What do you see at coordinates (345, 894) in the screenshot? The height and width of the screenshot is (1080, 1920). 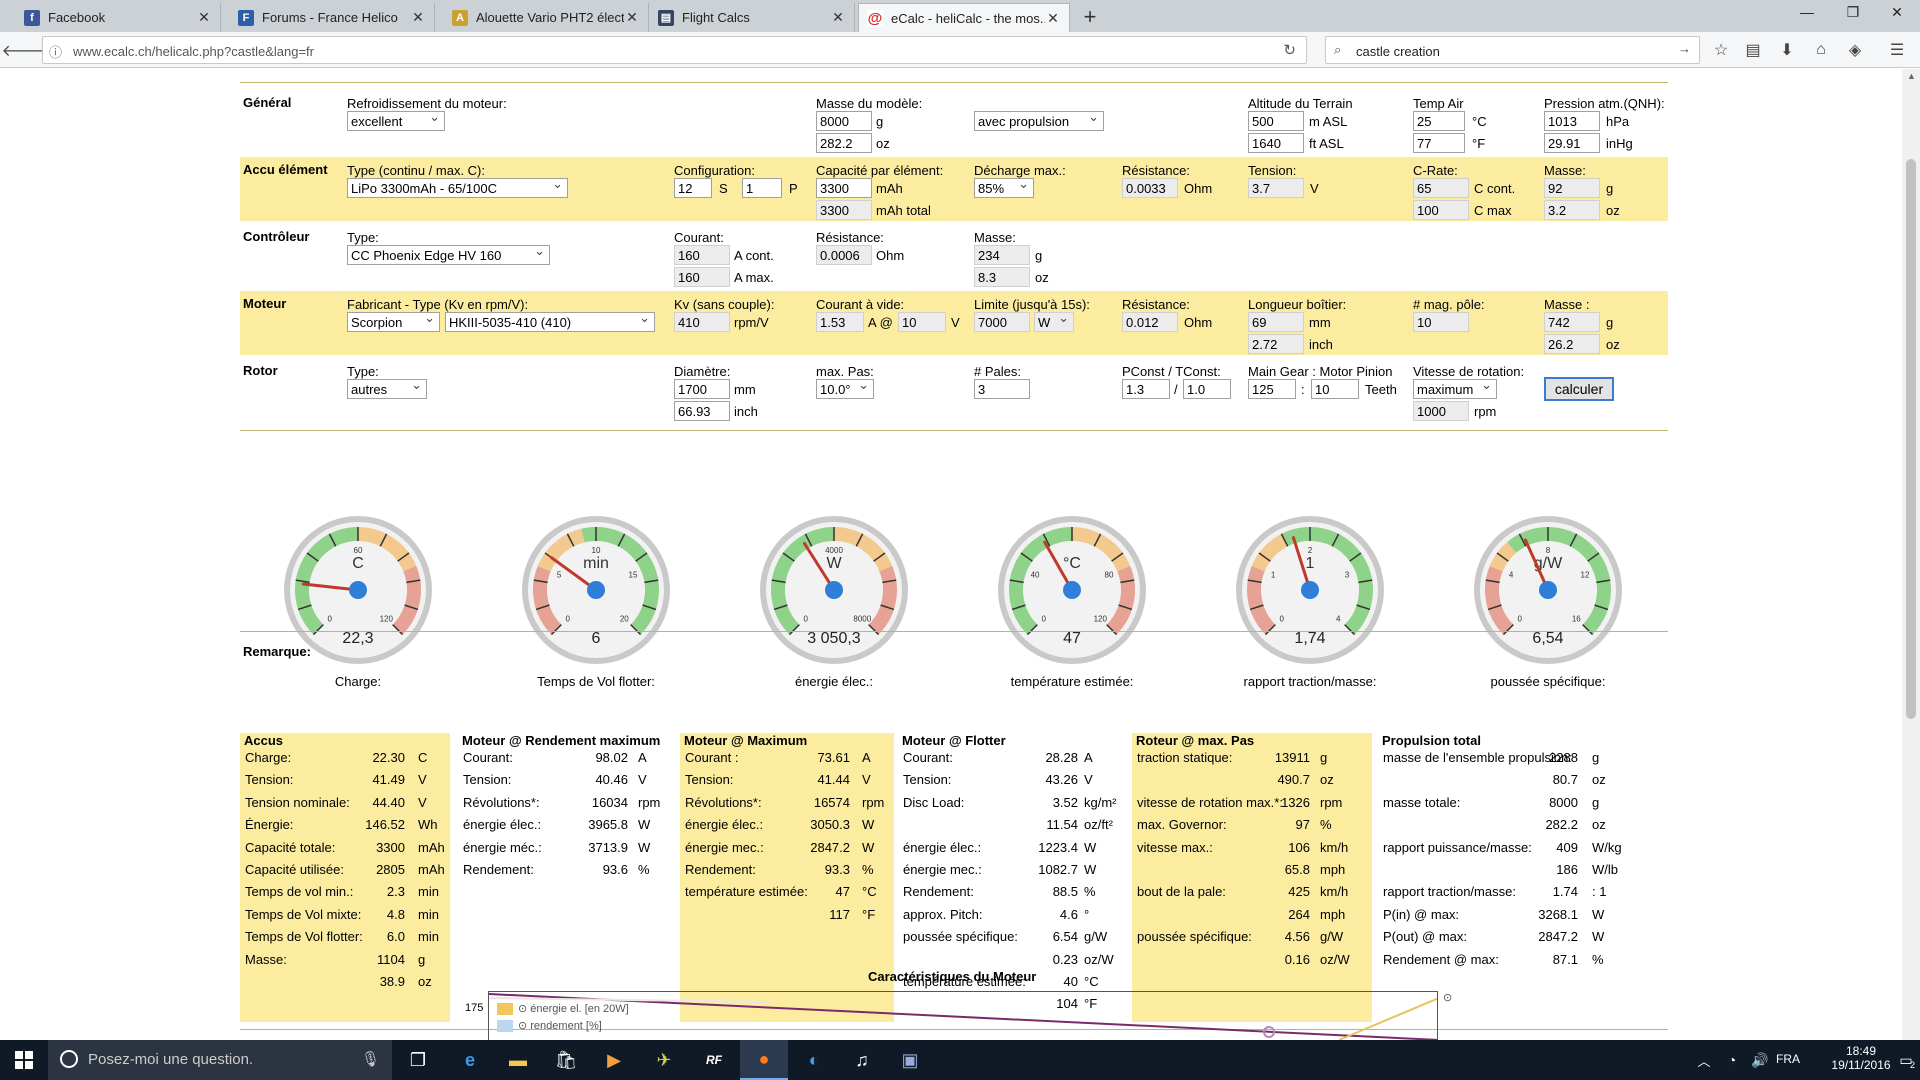 I see `result-row: Temps de vol min.: 2.3 min` at bounding box center [345, 894].